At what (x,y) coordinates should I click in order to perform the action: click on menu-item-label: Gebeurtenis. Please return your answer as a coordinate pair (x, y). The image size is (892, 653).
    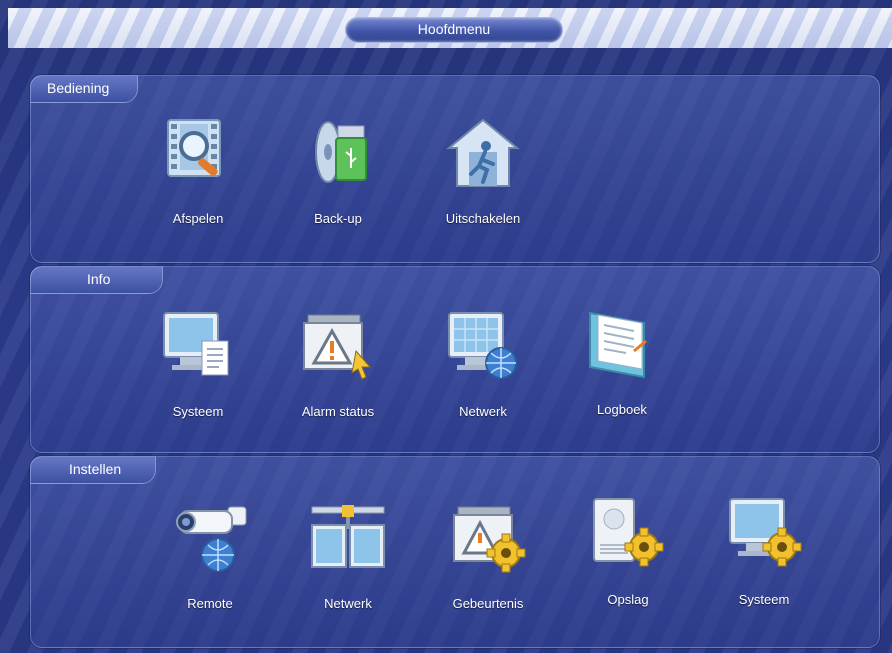
    Looking at the image, I should click on (488, 603).